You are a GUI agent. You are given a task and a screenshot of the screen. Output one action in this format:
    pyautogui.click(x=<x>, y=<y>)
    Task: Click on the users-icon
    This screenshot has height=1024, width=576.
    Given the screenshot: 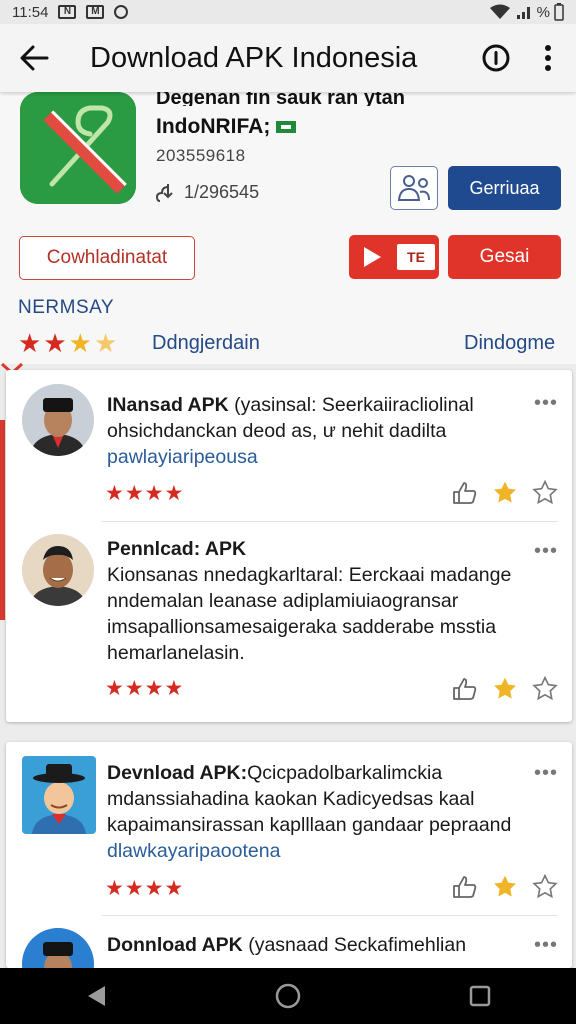 What is the action you would take?
    pyautogui.click(x=413, y=188)
    